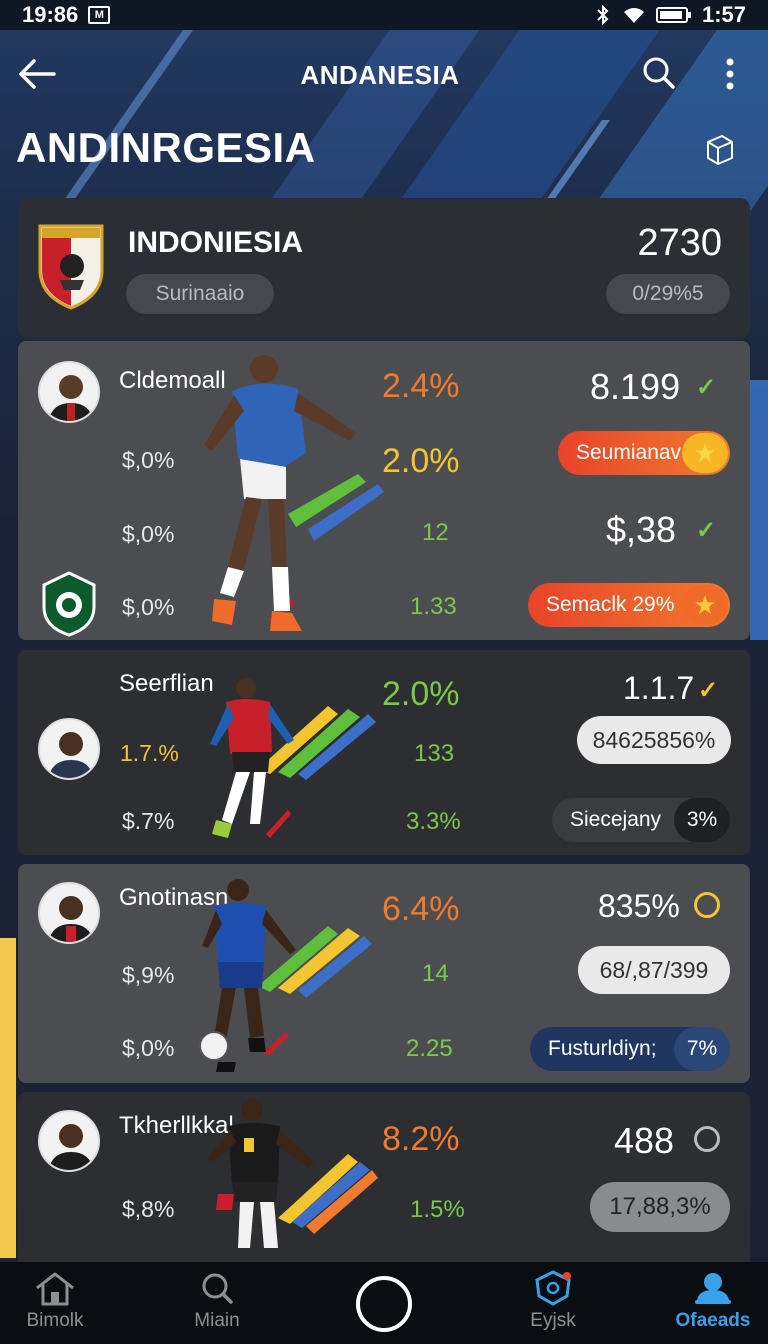 The width and height of the screenshot is (768, 1344). What do you see at coordinates (69, 604) in the screenshot?
I see `club-crest-icon` at bounding box center [69, 604].